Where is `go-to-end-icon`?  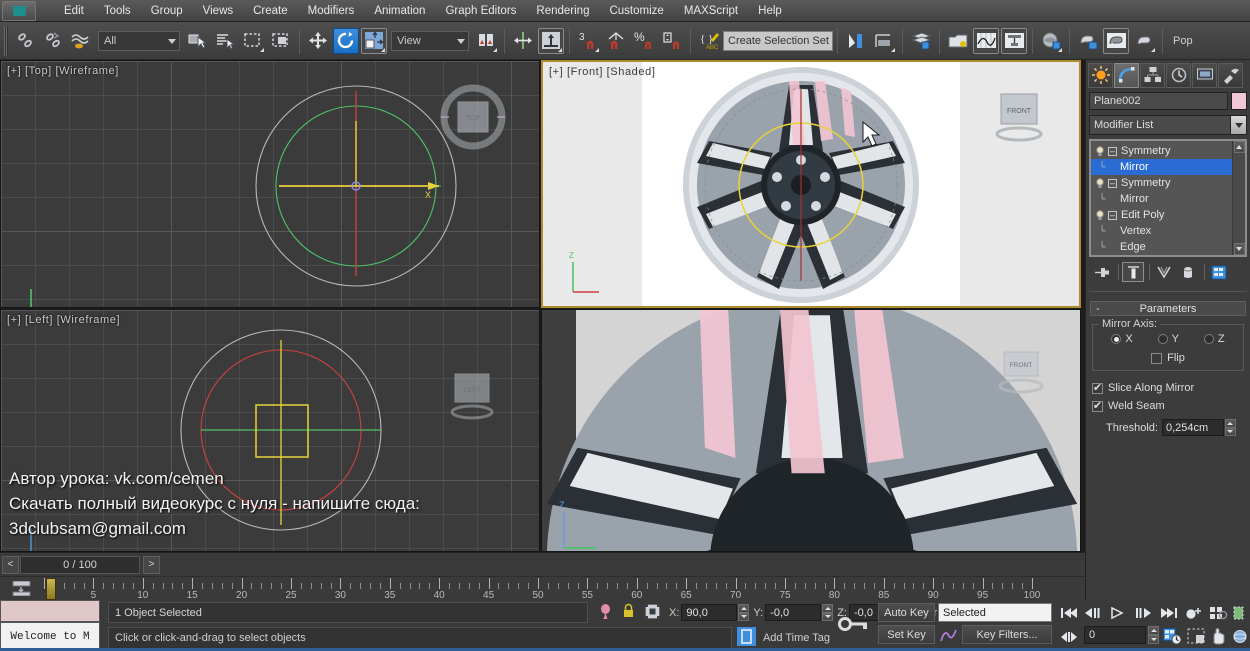 go-to-end-icon is located at coordinates (1168, 612).